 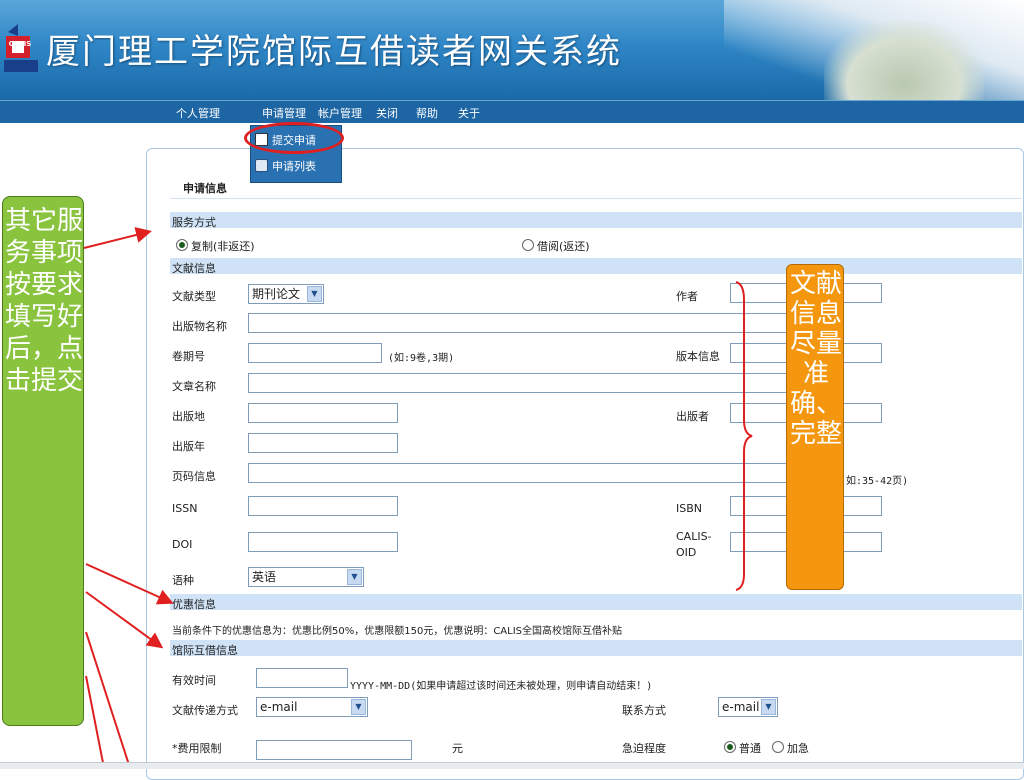 What do you see at coordinates (596, 220) in the screenshot?
I see `section-service: 服务方式` at bounding box center [596, 220].